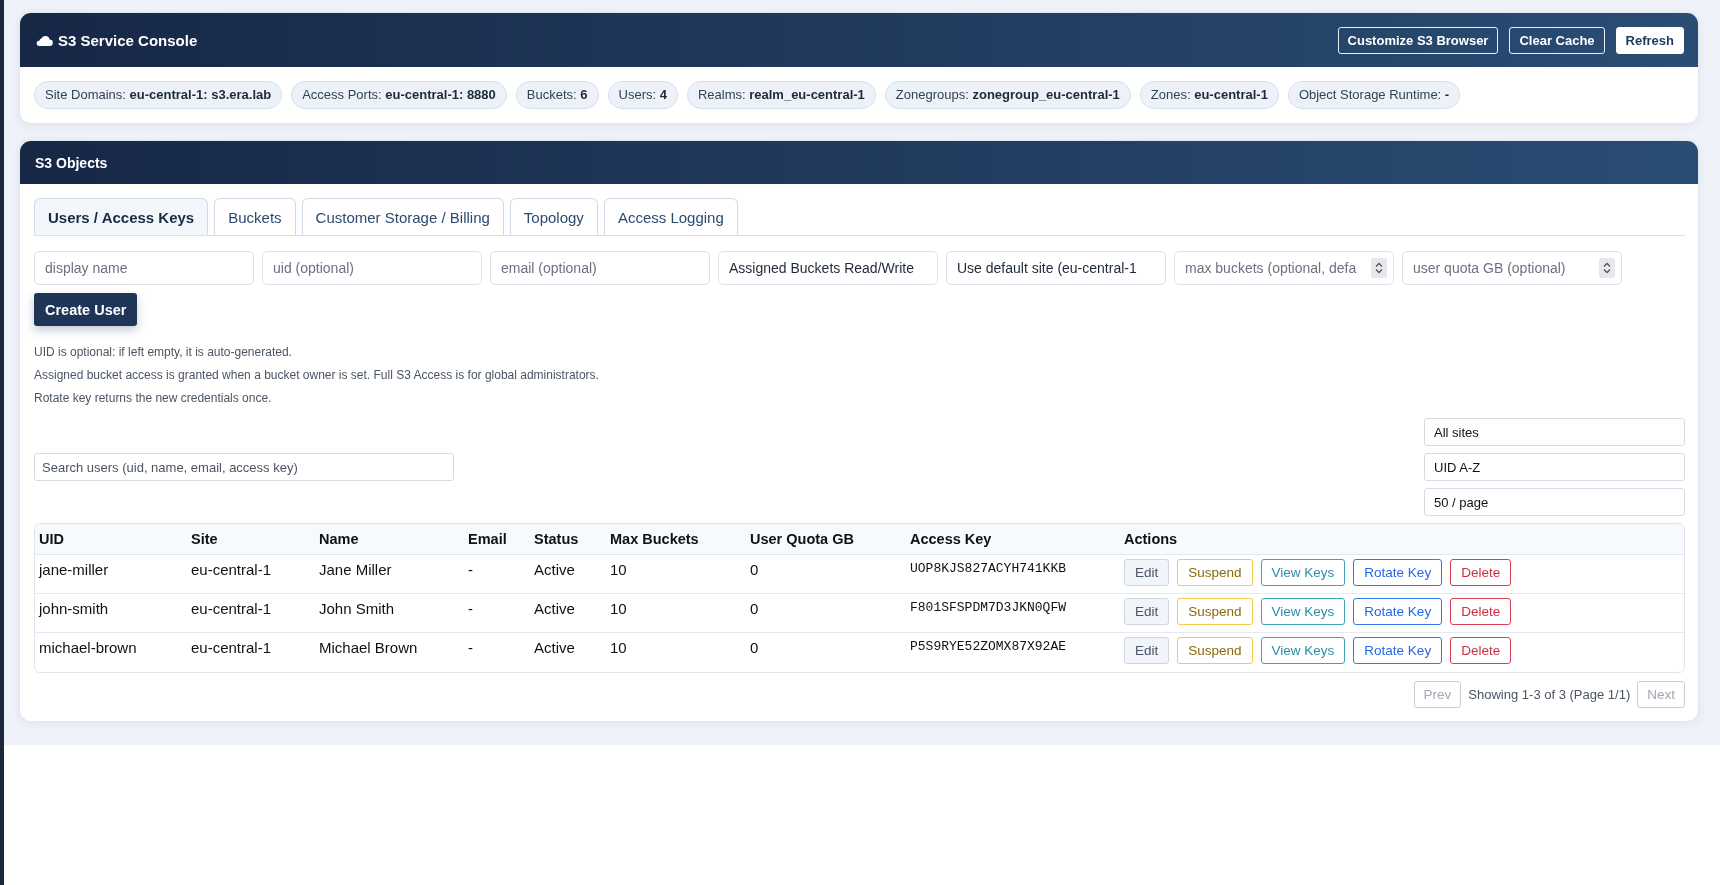 Image resolution: width=1720 pixels, height=885 pixels. I want to click on tab: Users / Access Keys, so click(121, 216).